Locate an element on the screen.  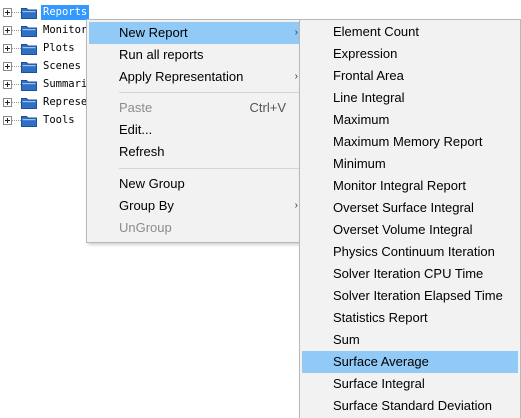
submenu-item-label: Line Integral is located at coordinates (369, 97).